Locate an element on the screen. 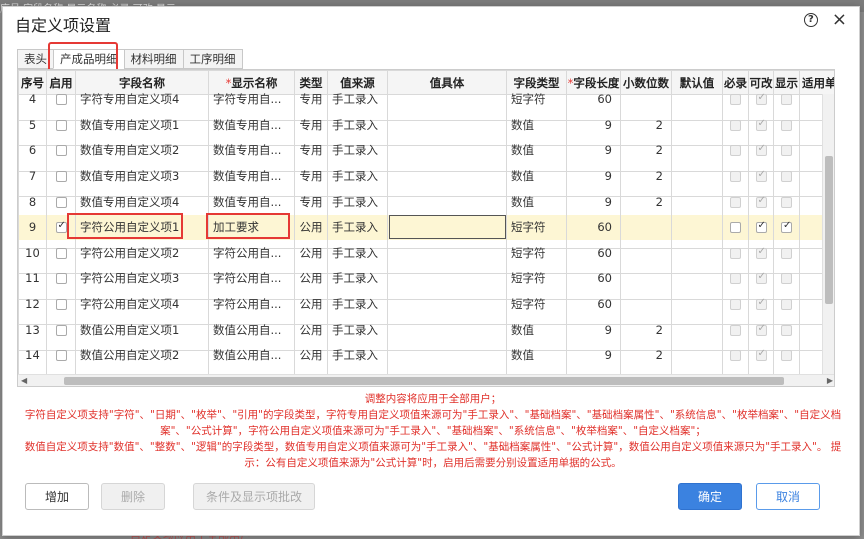 This screenshot has height=539, width=864. delete-button: 删除 is located at coordinates (133, 496).